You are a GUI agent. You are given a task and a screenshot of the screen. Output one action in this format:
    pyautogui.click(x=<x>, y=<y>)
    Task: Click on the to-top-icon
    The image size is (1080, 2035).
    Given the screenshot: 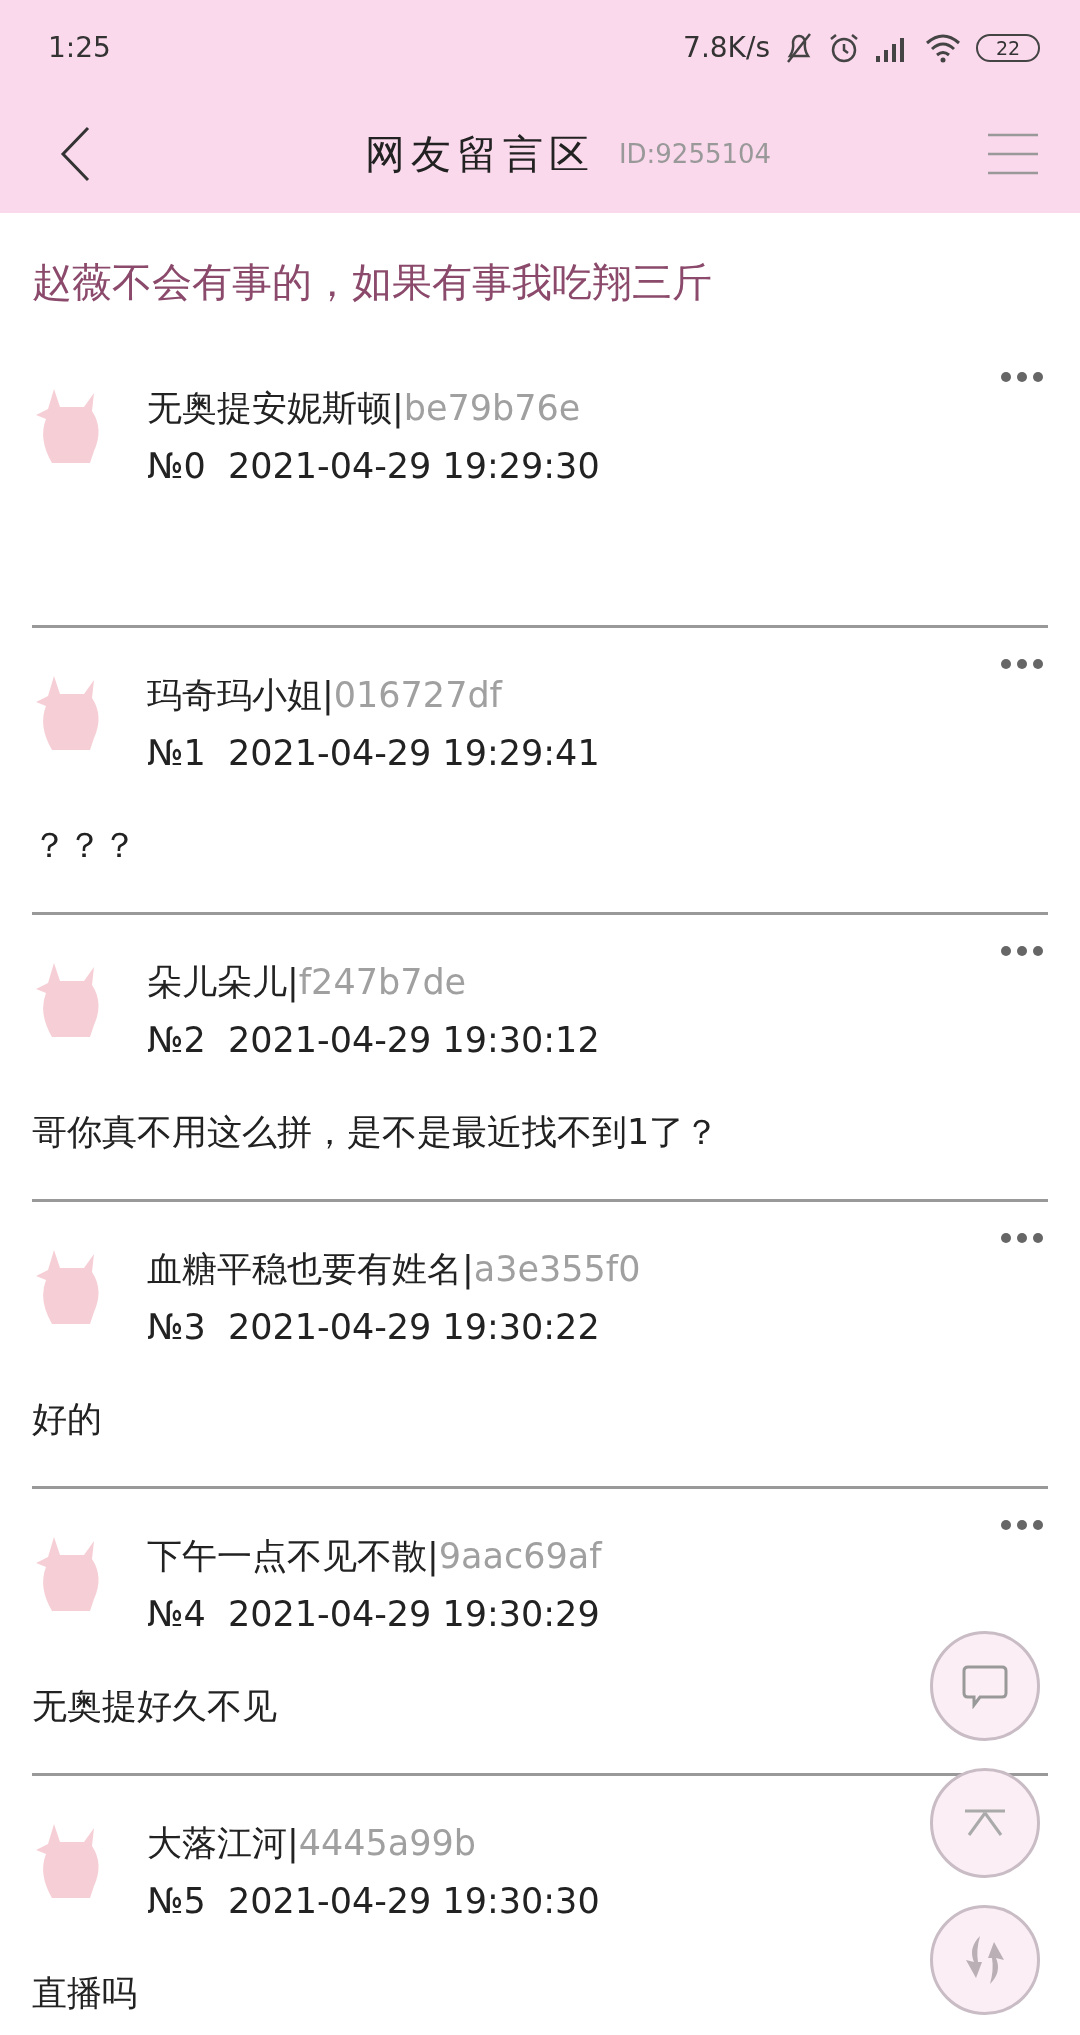 What is the action you would take?
    pyautogui.click(x=985, y=1823)
    